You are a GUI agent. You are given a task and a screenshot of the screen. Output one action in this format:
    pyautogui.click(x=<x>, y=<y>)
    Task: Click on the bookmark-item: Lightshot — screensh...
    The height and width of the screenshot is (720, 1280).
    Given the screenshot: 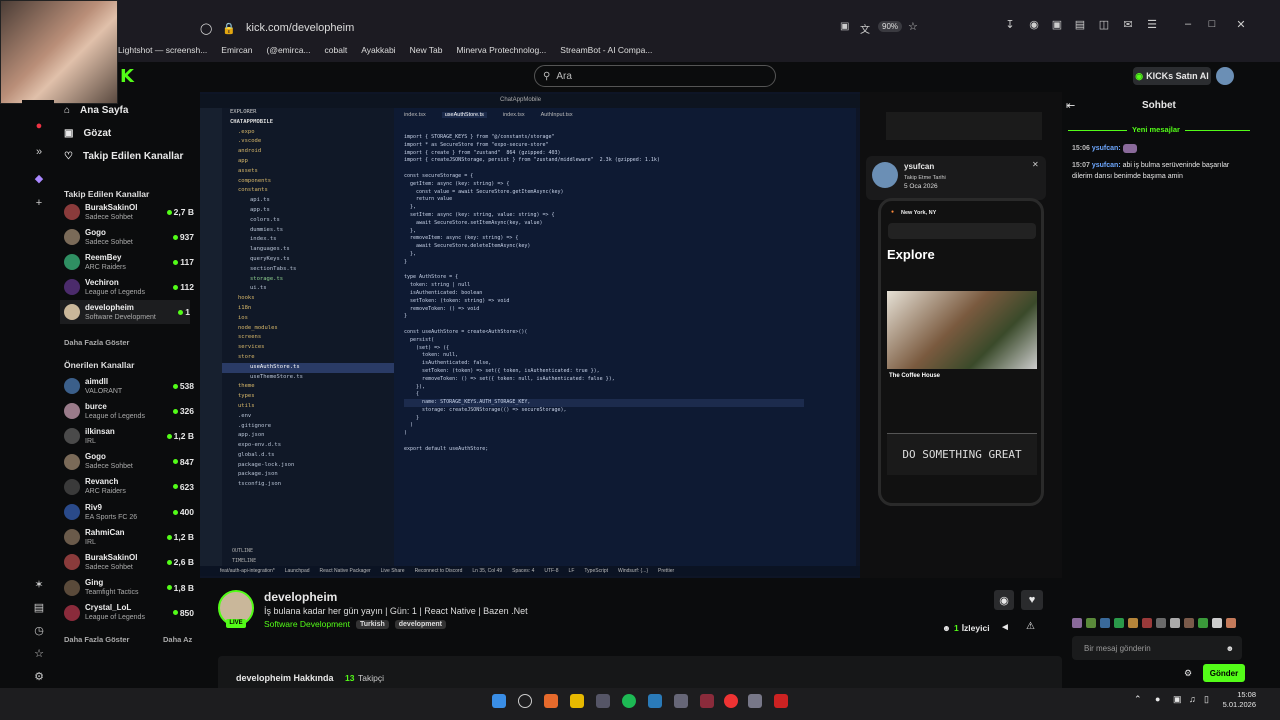 What is the action you would take?
    pyautogui.click(x=162, y=50)
    